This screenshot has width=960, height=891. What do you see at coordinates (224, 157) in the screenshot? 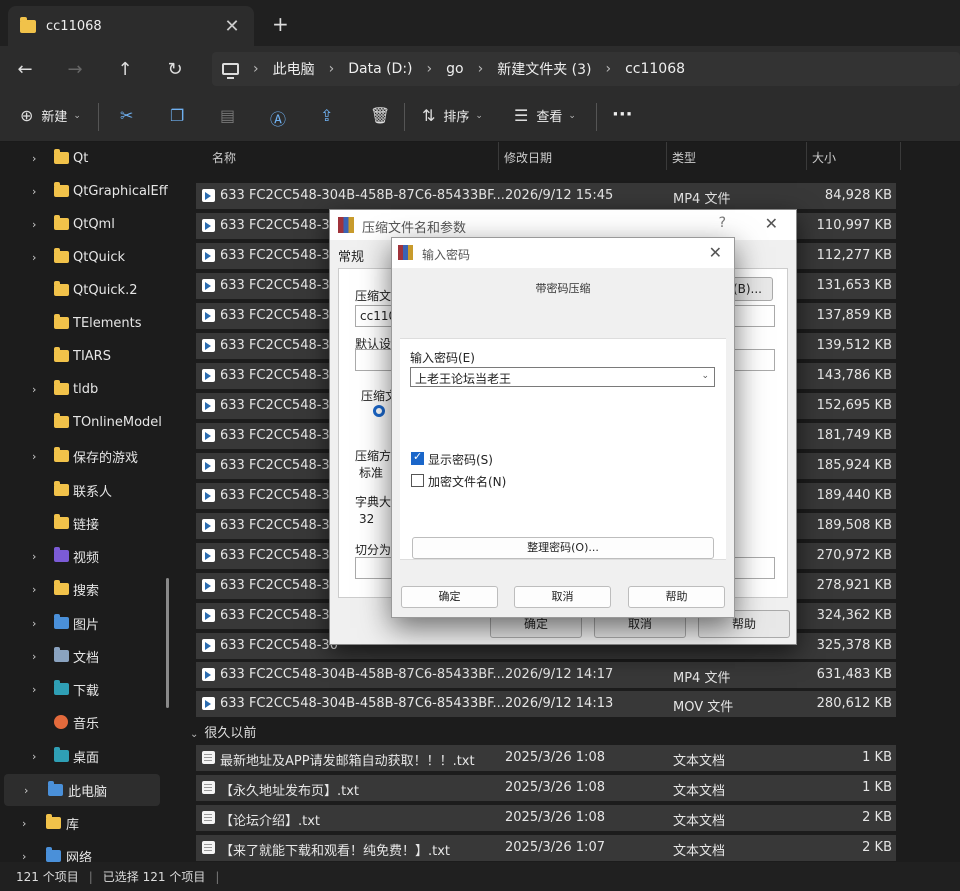
I see `column-header-name: 名称` at bounding box center [224, 157].